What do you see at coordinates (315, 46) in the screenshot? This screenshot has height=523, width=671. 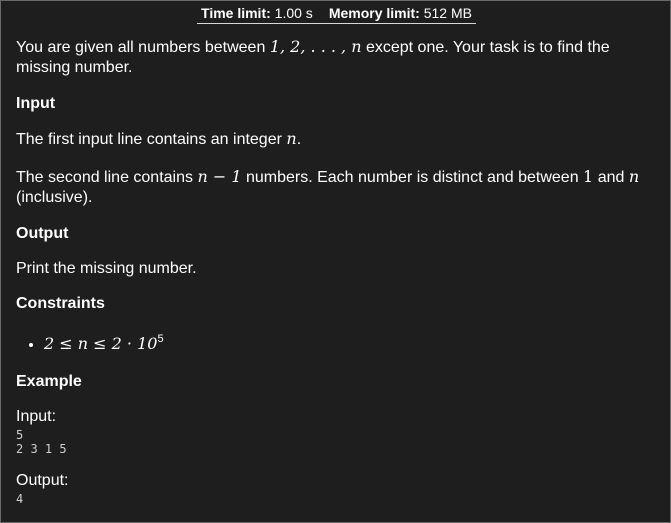 I see `intro-math: 1, 2, . . . , n` at bounding box center [315, 46].